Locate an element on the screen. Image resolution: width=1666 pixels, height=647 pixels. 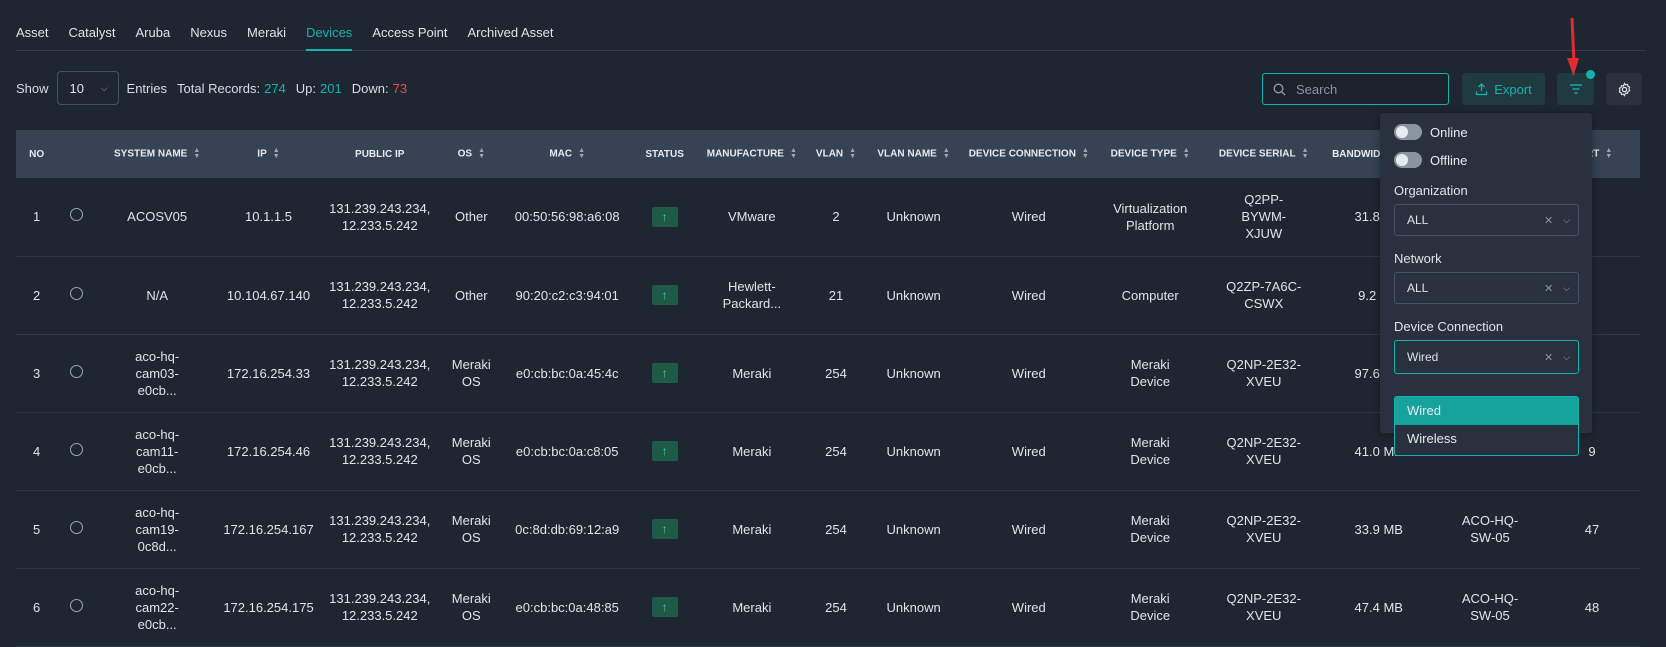
column-header: MANUFACTURE ▲ ▼ is located at coordinates (752, 154).